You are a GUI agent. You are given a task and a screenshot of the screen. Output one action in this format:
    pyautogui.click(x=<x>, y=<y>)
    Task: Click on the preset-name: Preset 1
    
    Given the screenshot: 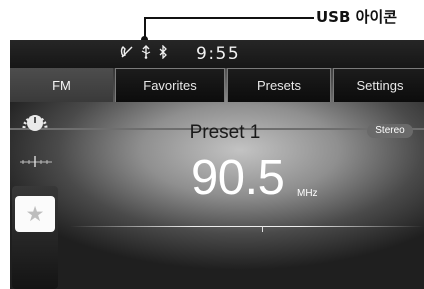 What is the action you would take?
    pyautogui.click(x=225, y=132)
    